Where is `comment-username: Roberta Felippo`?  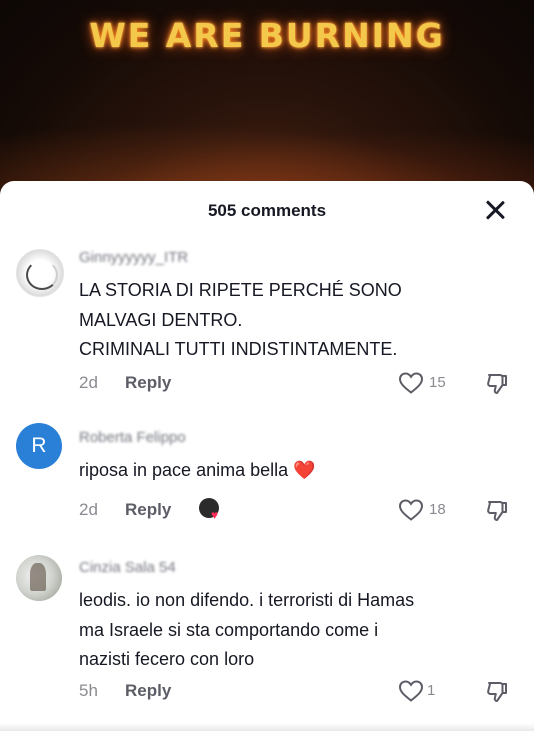
comment-username: Roberta Felippo is located at coordinates (132, 437).